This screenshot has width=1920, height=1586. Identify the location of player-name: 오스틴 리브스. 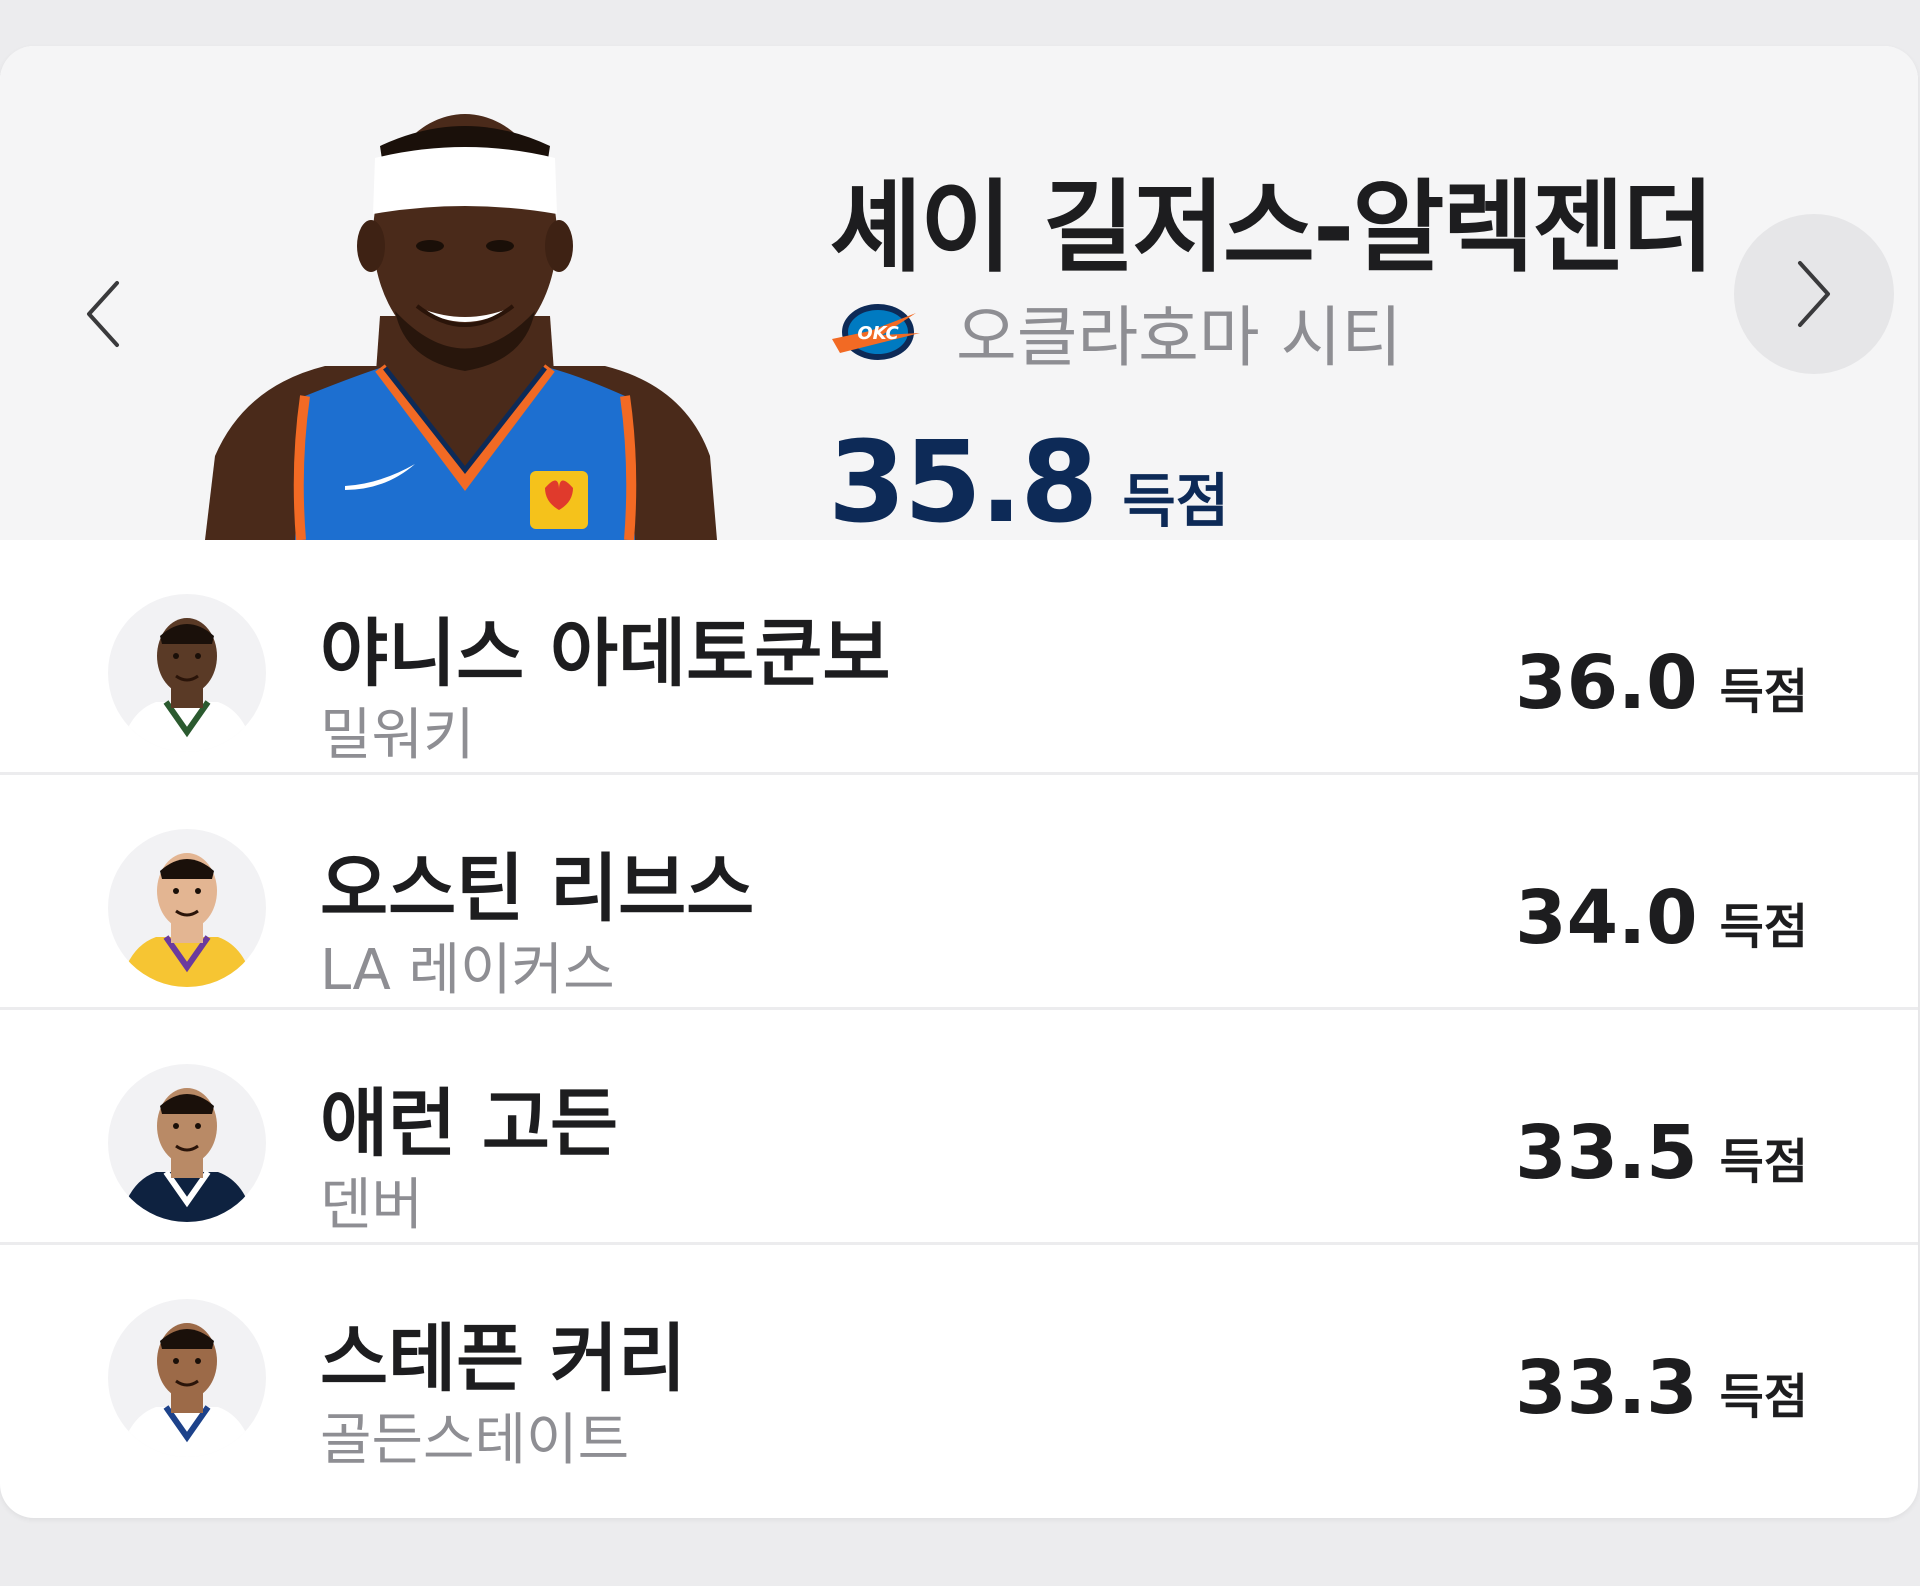
(537, 889).